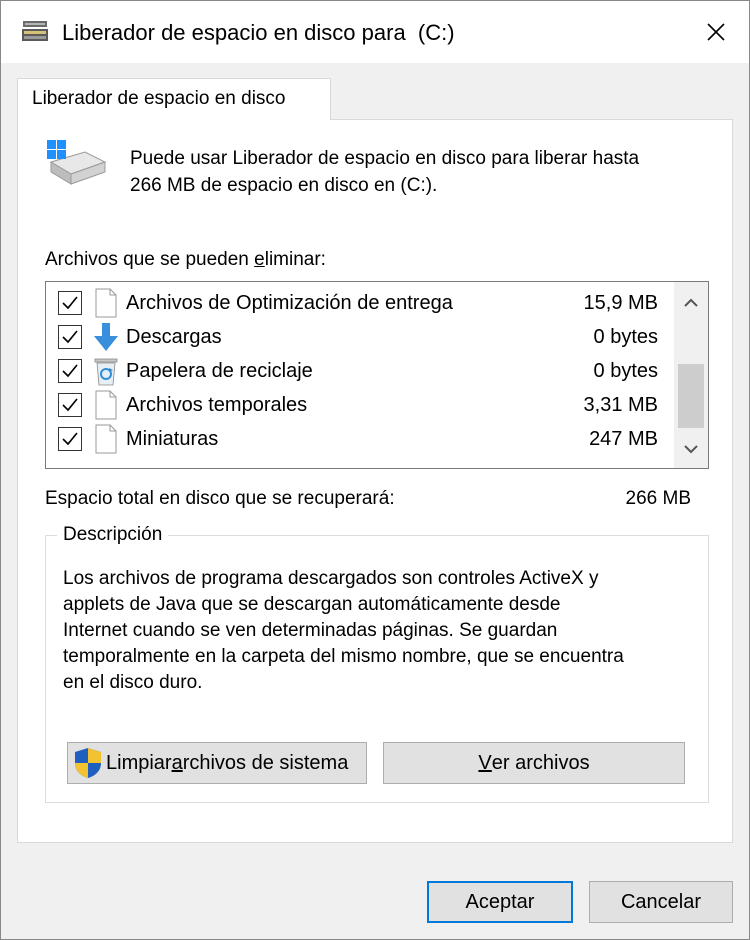 The image size is (750, 940). I want to click on recycle-bin-icon, so click(106, 372).